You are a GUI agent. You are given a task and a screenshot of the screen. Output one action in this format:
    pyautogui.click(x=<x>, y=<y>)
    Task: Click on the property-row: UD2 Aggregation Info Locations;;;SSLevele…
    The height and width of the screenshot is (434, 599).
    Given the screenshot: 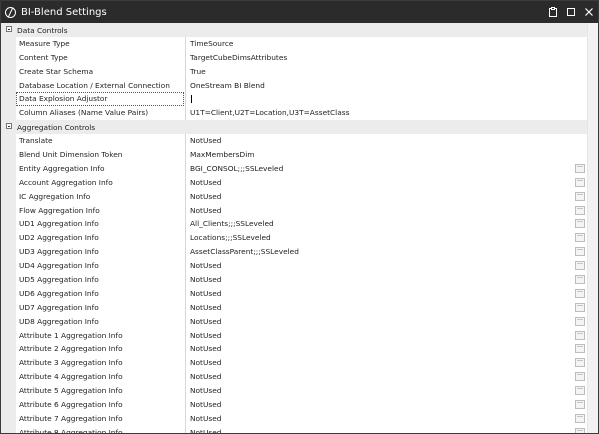 What is the action you would take?
    pyautogui.click(x=294, y=238)
    